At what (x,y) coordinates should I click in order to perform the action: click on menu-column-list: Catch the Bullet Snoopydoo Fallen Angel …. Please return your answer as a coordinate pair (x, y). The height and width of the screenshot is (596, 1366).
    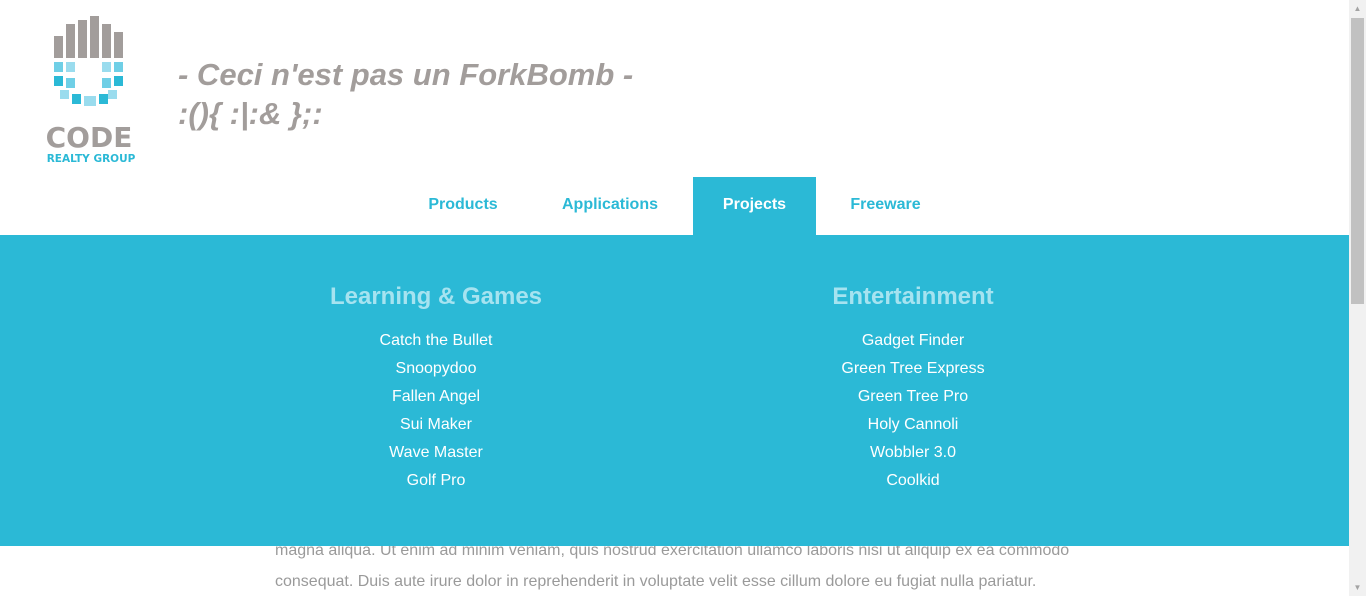
    Looking at the image, I should click on (436, 411).